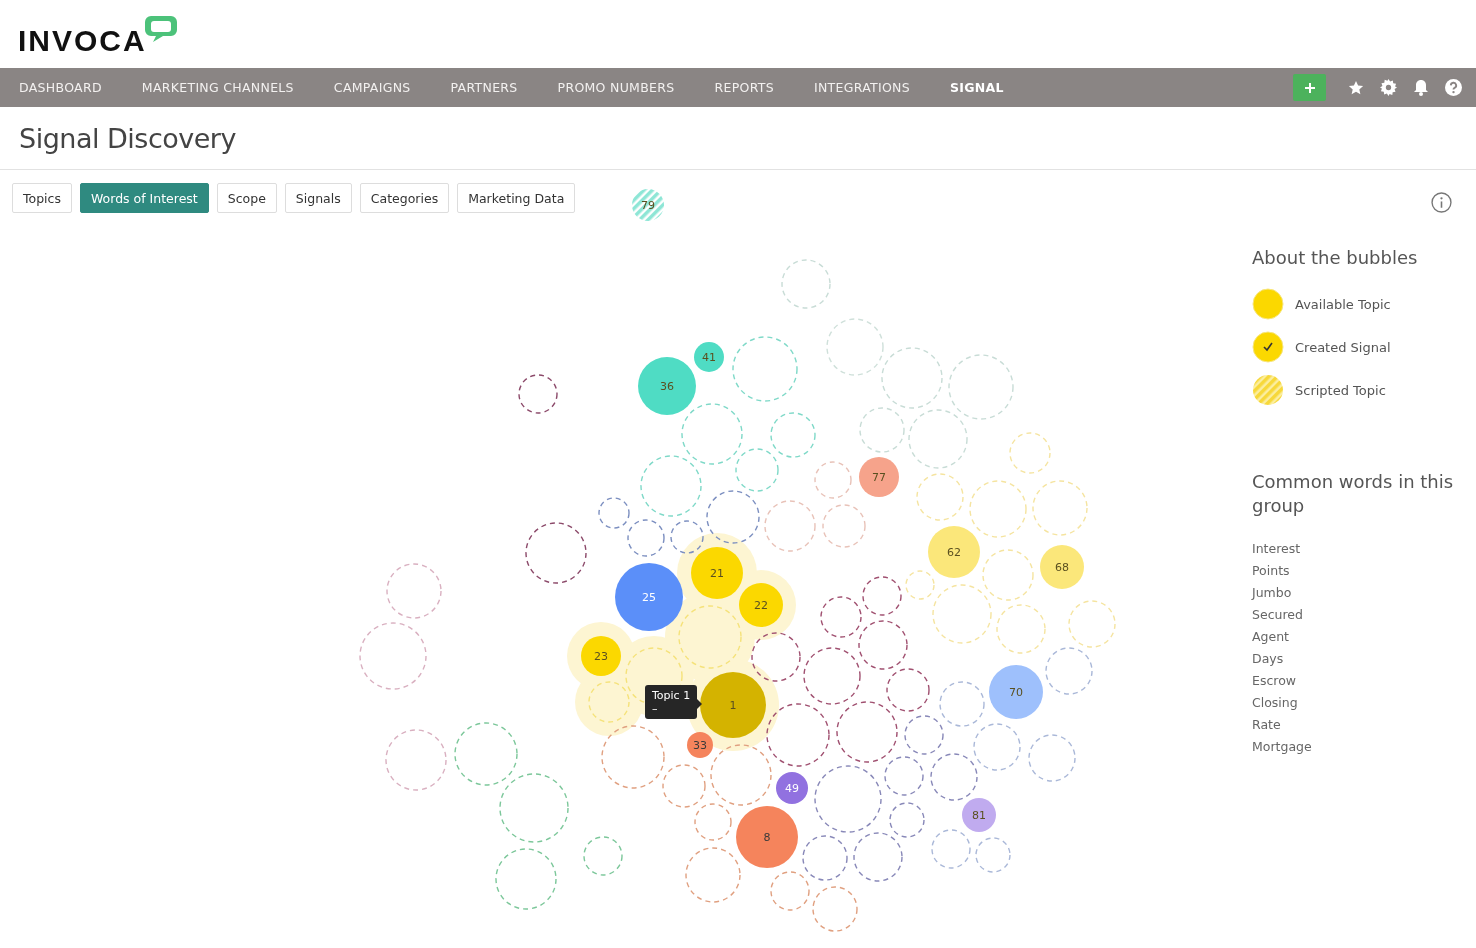  I want to click on common-word: Closing, so click(1275, 703).